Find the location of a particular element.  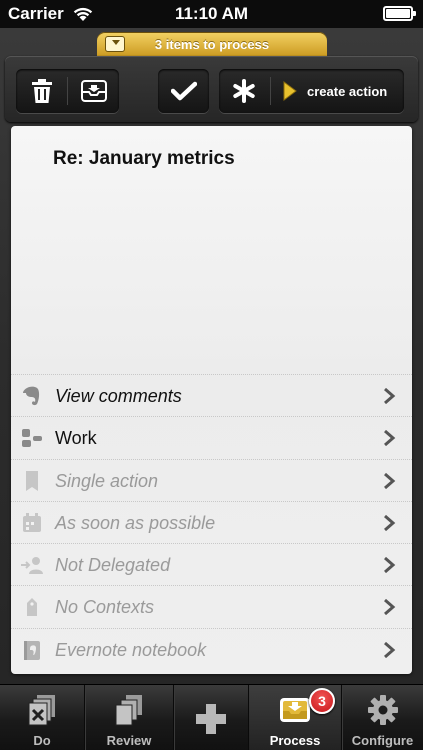

complete-button is located at coordinates (183, 91).